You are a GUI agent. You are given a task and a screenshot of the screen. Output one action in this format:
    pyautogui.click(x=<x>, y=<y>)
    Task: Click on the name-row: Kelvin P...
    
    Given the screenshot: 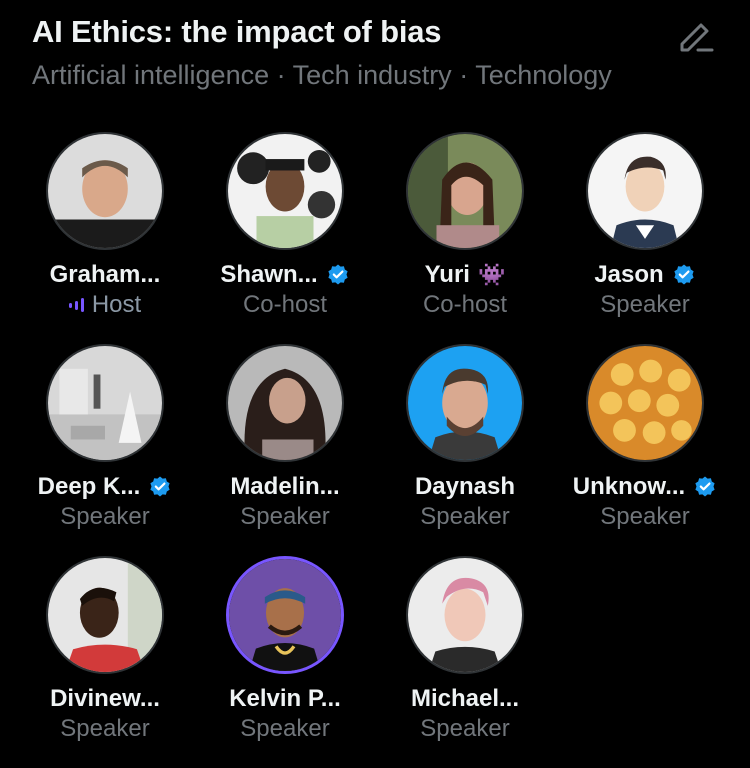 What is the action you would take?
    pyautogui.click(x=285, y=699)
    